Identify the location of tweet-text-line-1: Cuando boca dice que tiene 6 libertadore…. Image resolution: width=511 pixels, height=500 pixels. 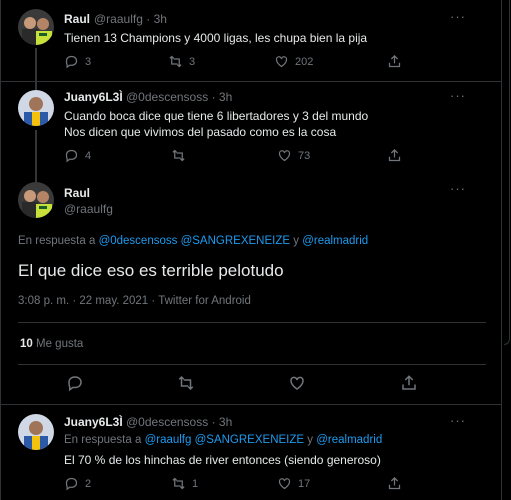
(216, 116).